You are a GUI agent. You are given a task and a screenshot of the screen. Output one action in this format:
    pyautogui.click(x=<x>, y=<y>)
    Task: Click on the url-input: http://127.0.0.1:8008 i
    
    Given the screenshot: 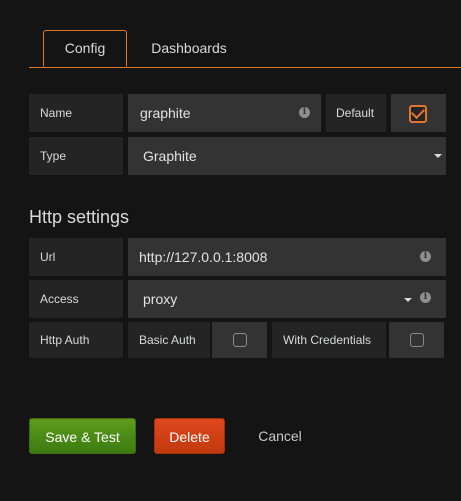 What is the action you would take?
    pyautogui.click(x=287, y=257)
    